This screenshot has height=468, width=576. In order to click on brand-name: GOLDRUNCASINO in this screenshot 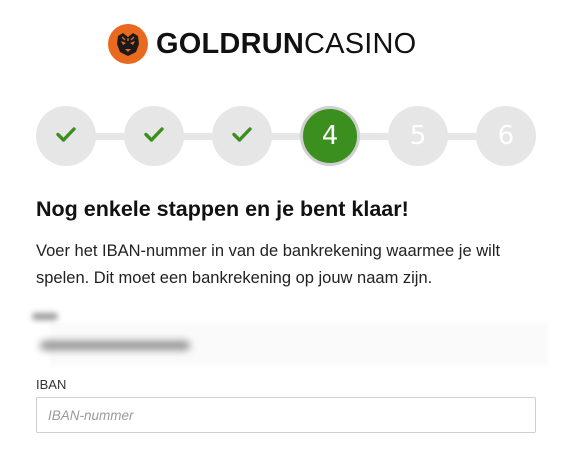, I will do `click(286, 44)`.